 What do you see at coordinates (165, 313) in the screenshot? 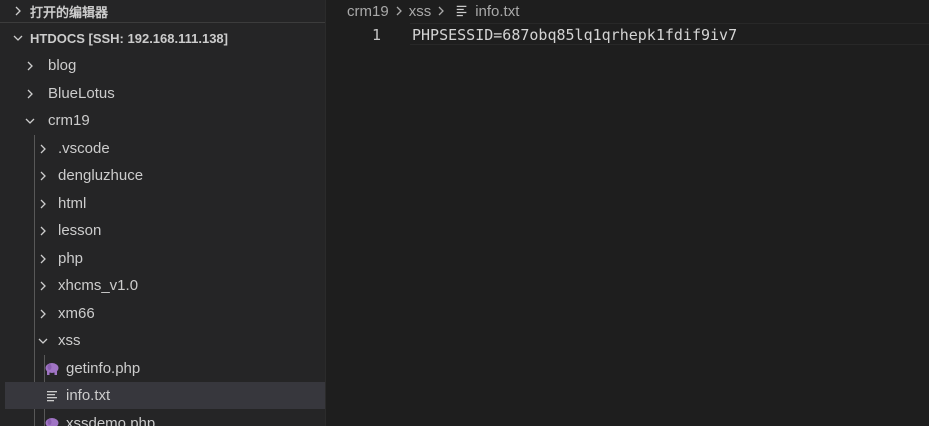
I see `tree-folder-xm66: xm66` at bounding box center [165, 313].